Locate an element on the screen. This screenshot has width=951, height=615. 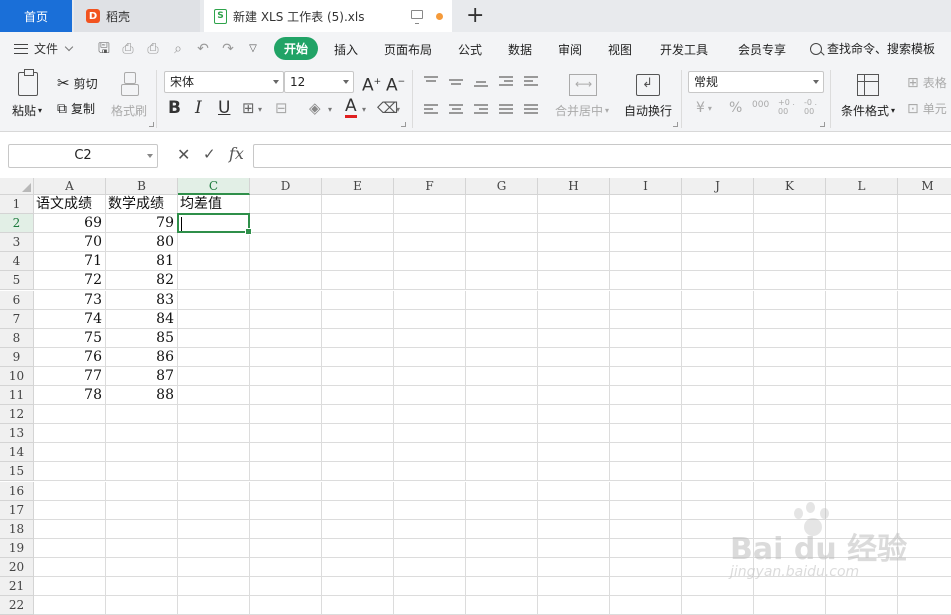
cell-l14 is located at coordinates (862, 453).